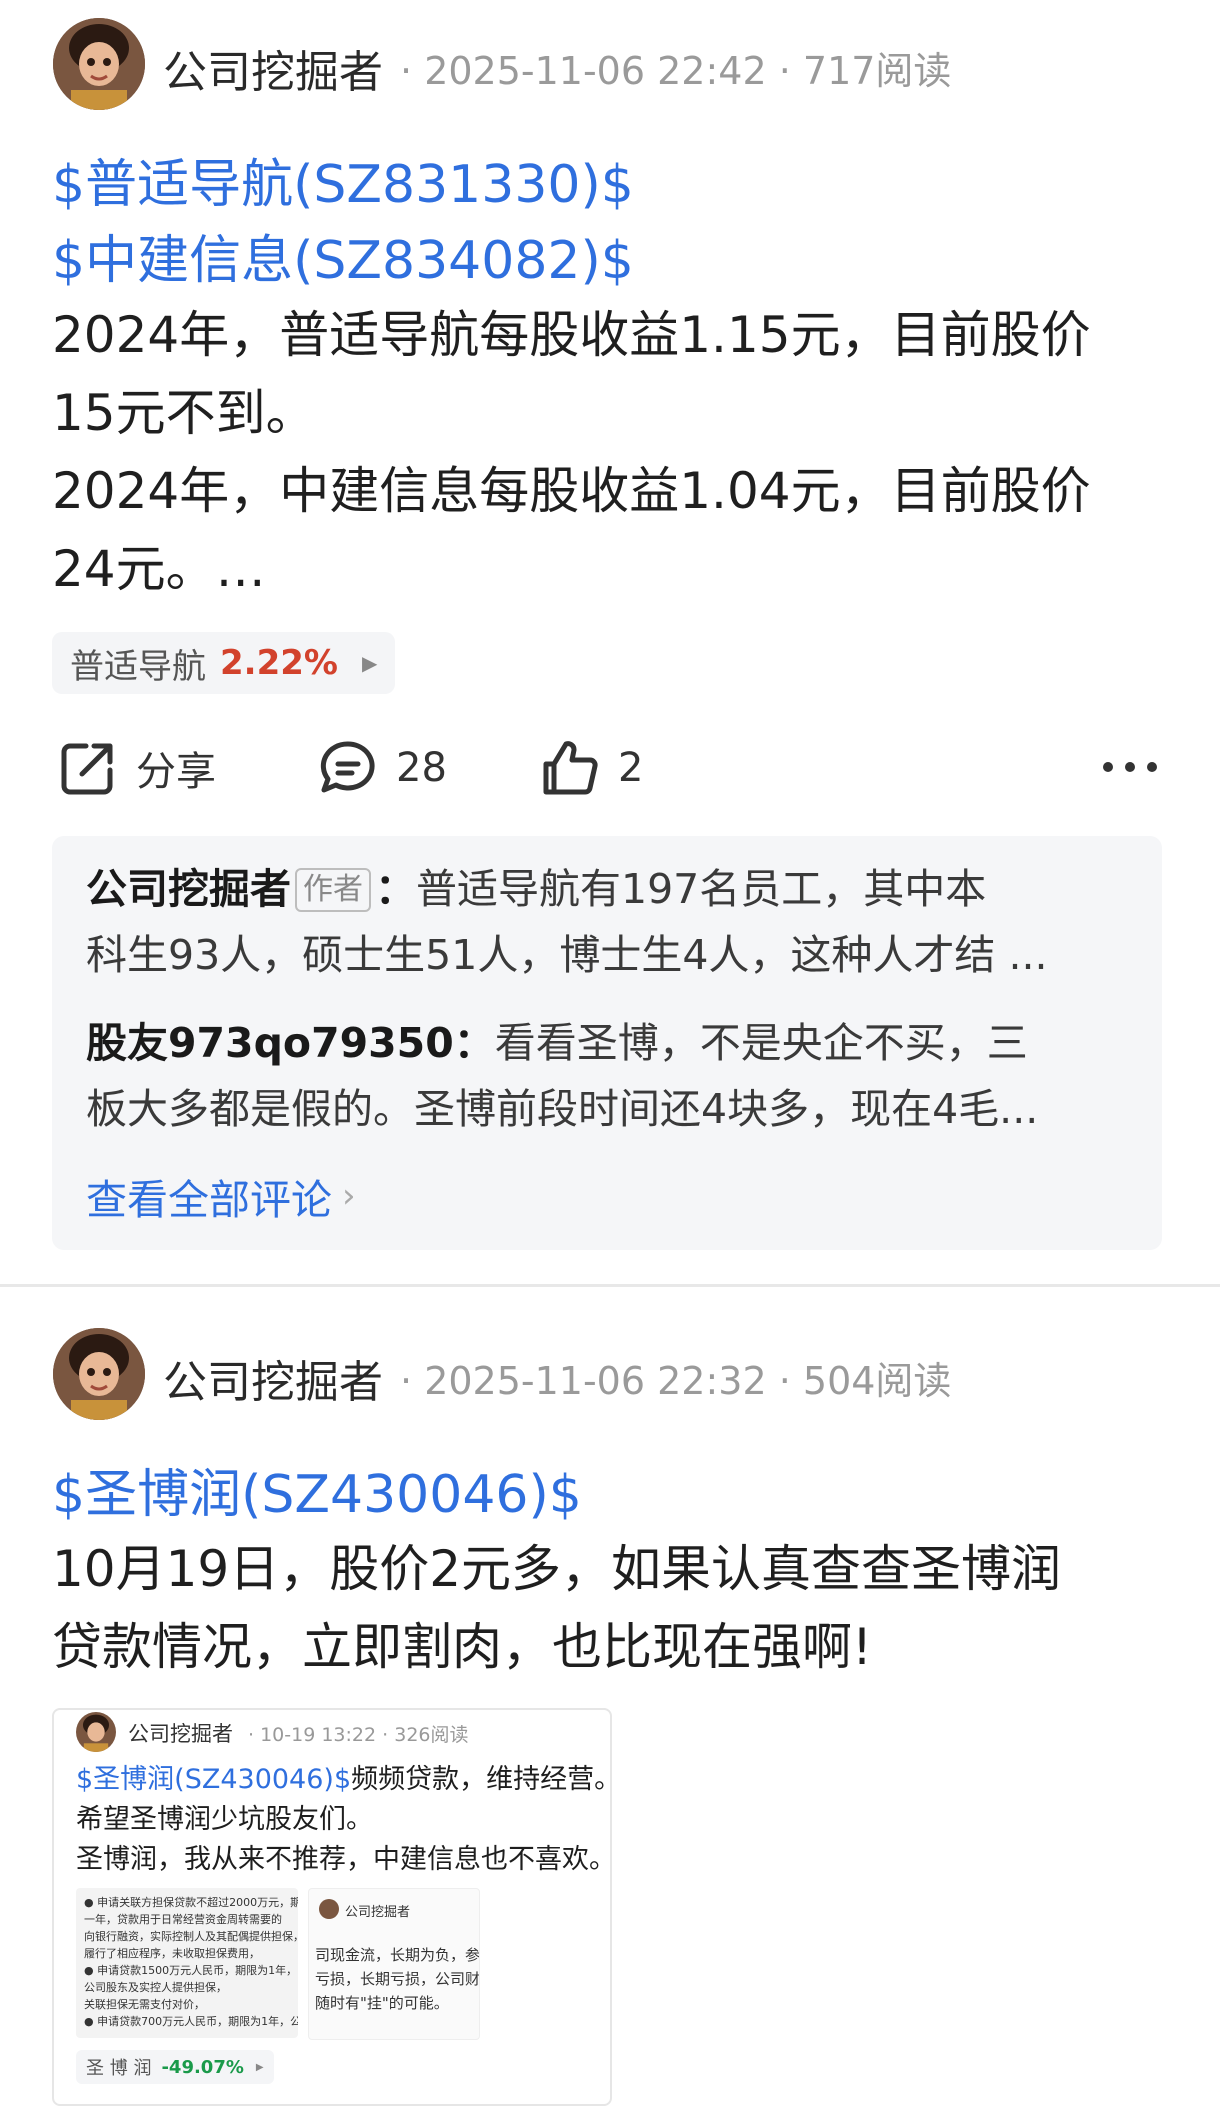 The image size is (1220, 2106). Describe the element at coordinates (631, 768) in the screenshot. I see `like-count: 2` at that location.